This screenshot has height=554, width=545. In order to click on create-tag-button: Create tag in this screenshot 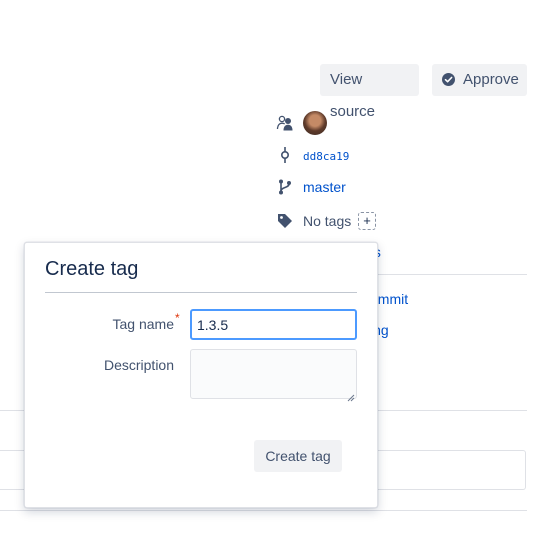, I will do `click(298, 456)`.